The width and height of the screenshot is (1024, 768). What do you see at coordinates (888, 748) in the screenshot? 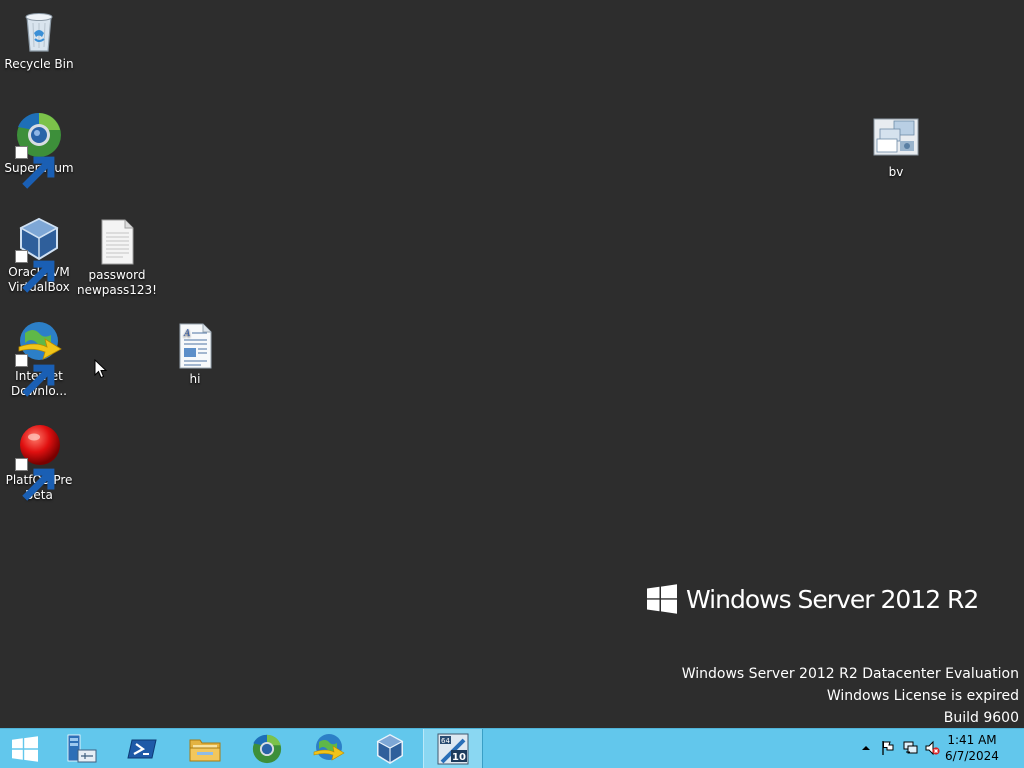
I see `action-center-flag-icon` at bounding box center [888, 748].